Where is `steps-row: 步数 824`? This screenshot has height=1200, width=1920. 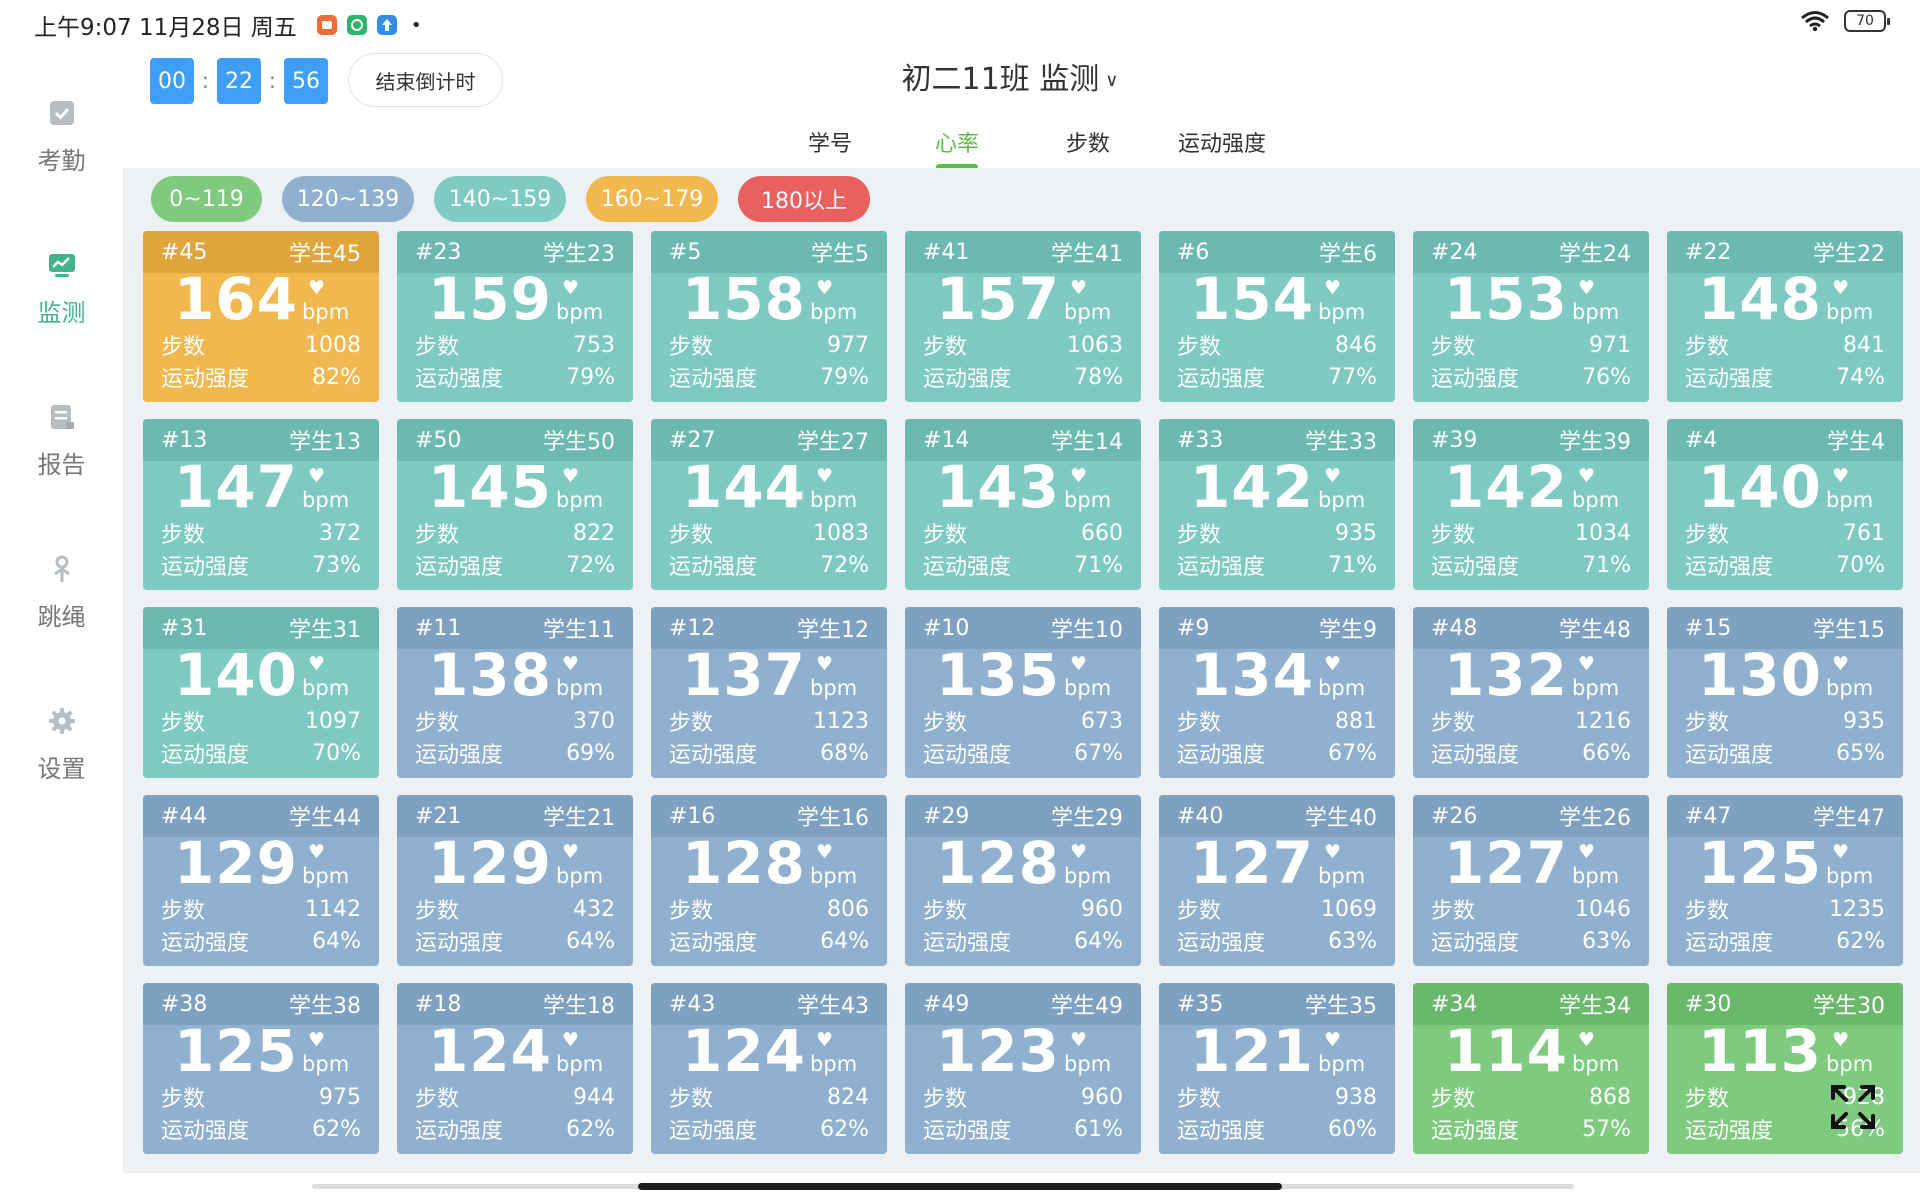 steps-row: 步数 824 is located at coordinates (769, 1097).